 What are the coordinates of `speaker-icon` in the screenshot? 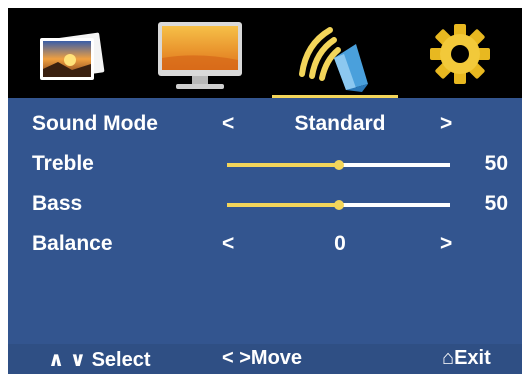 It's located at (333, 59).